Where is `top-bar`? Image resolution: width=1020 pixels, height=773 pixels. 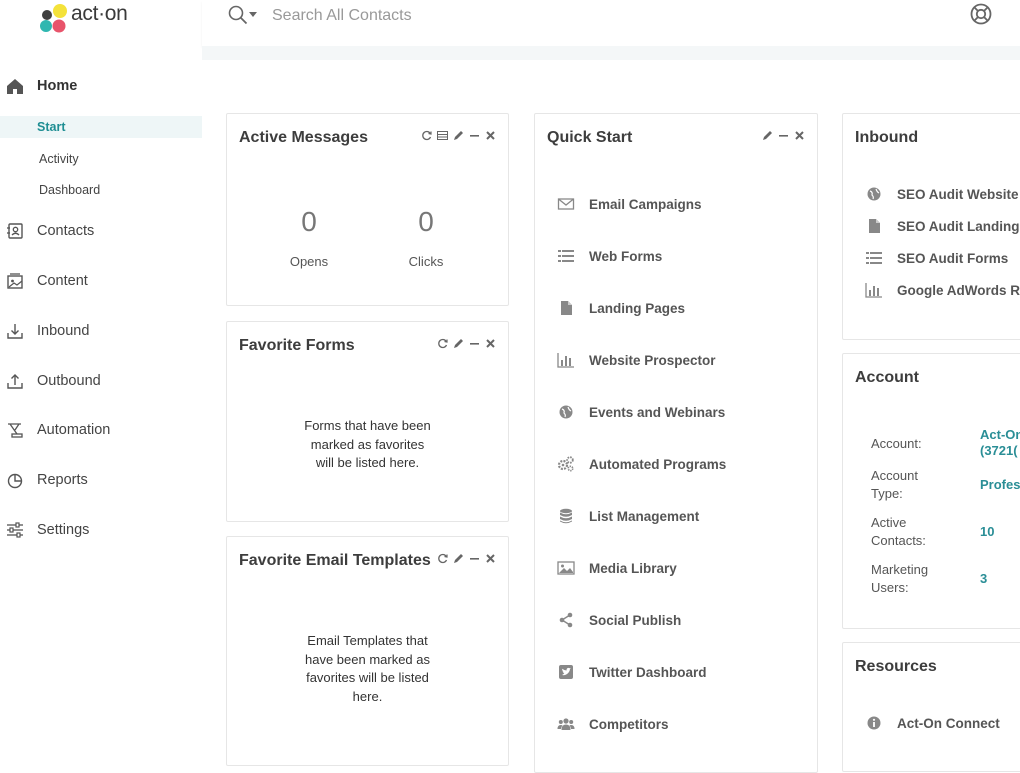 top-bar is located at coordinates (611, 23).